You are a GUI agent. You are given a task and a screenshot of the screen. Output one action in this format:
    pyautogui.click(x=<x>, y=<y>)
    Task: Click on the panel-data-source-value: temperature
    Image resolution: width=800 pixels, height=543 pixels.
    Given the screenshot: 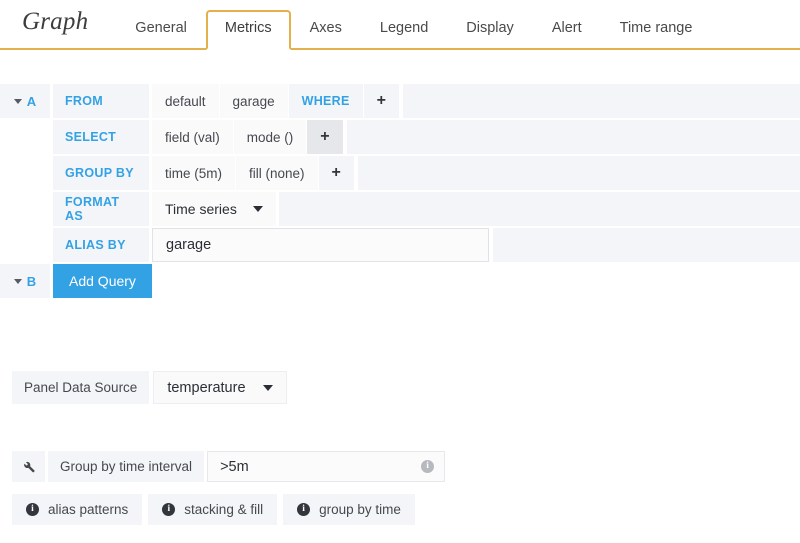 What is the action you would take?
    pyautogui.click(x=206, y=387)
    